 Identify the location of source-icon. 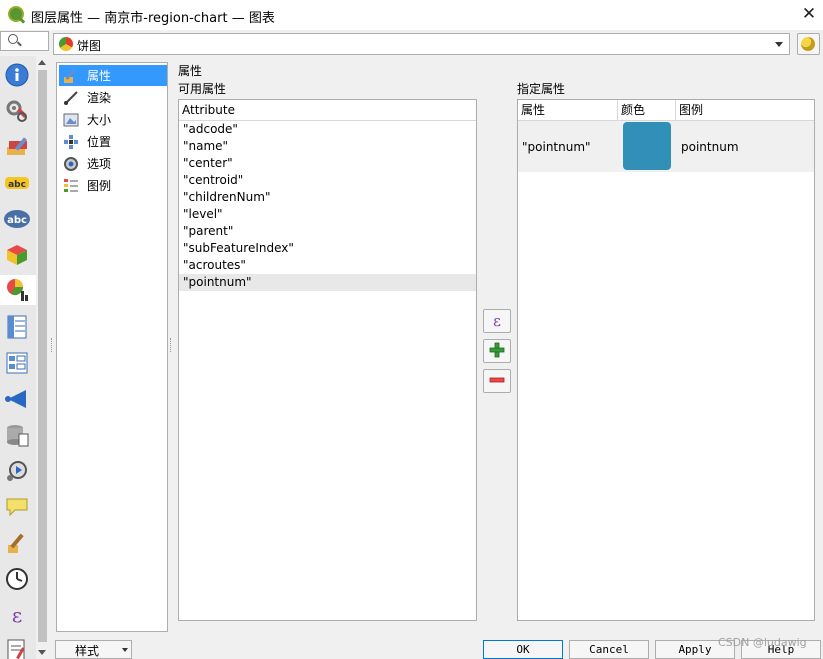
(17, 111).